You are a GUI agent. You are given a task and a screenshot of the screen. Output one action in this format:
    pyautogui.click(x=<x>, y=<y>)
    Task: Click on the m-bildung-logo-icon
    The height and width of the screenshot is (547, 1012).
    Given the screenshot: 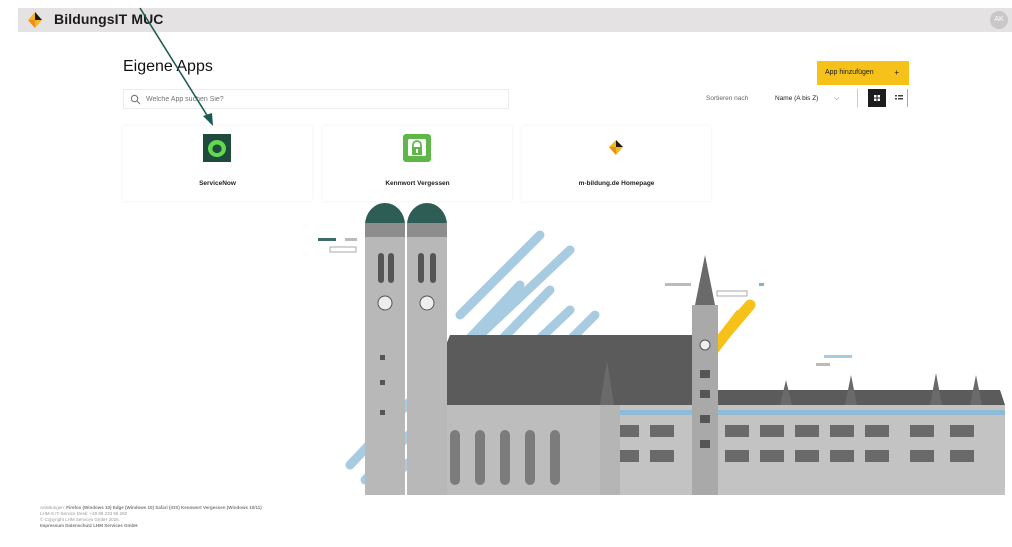 What is the action you would take?
    pyautogui.click(x=616, y=147)
    